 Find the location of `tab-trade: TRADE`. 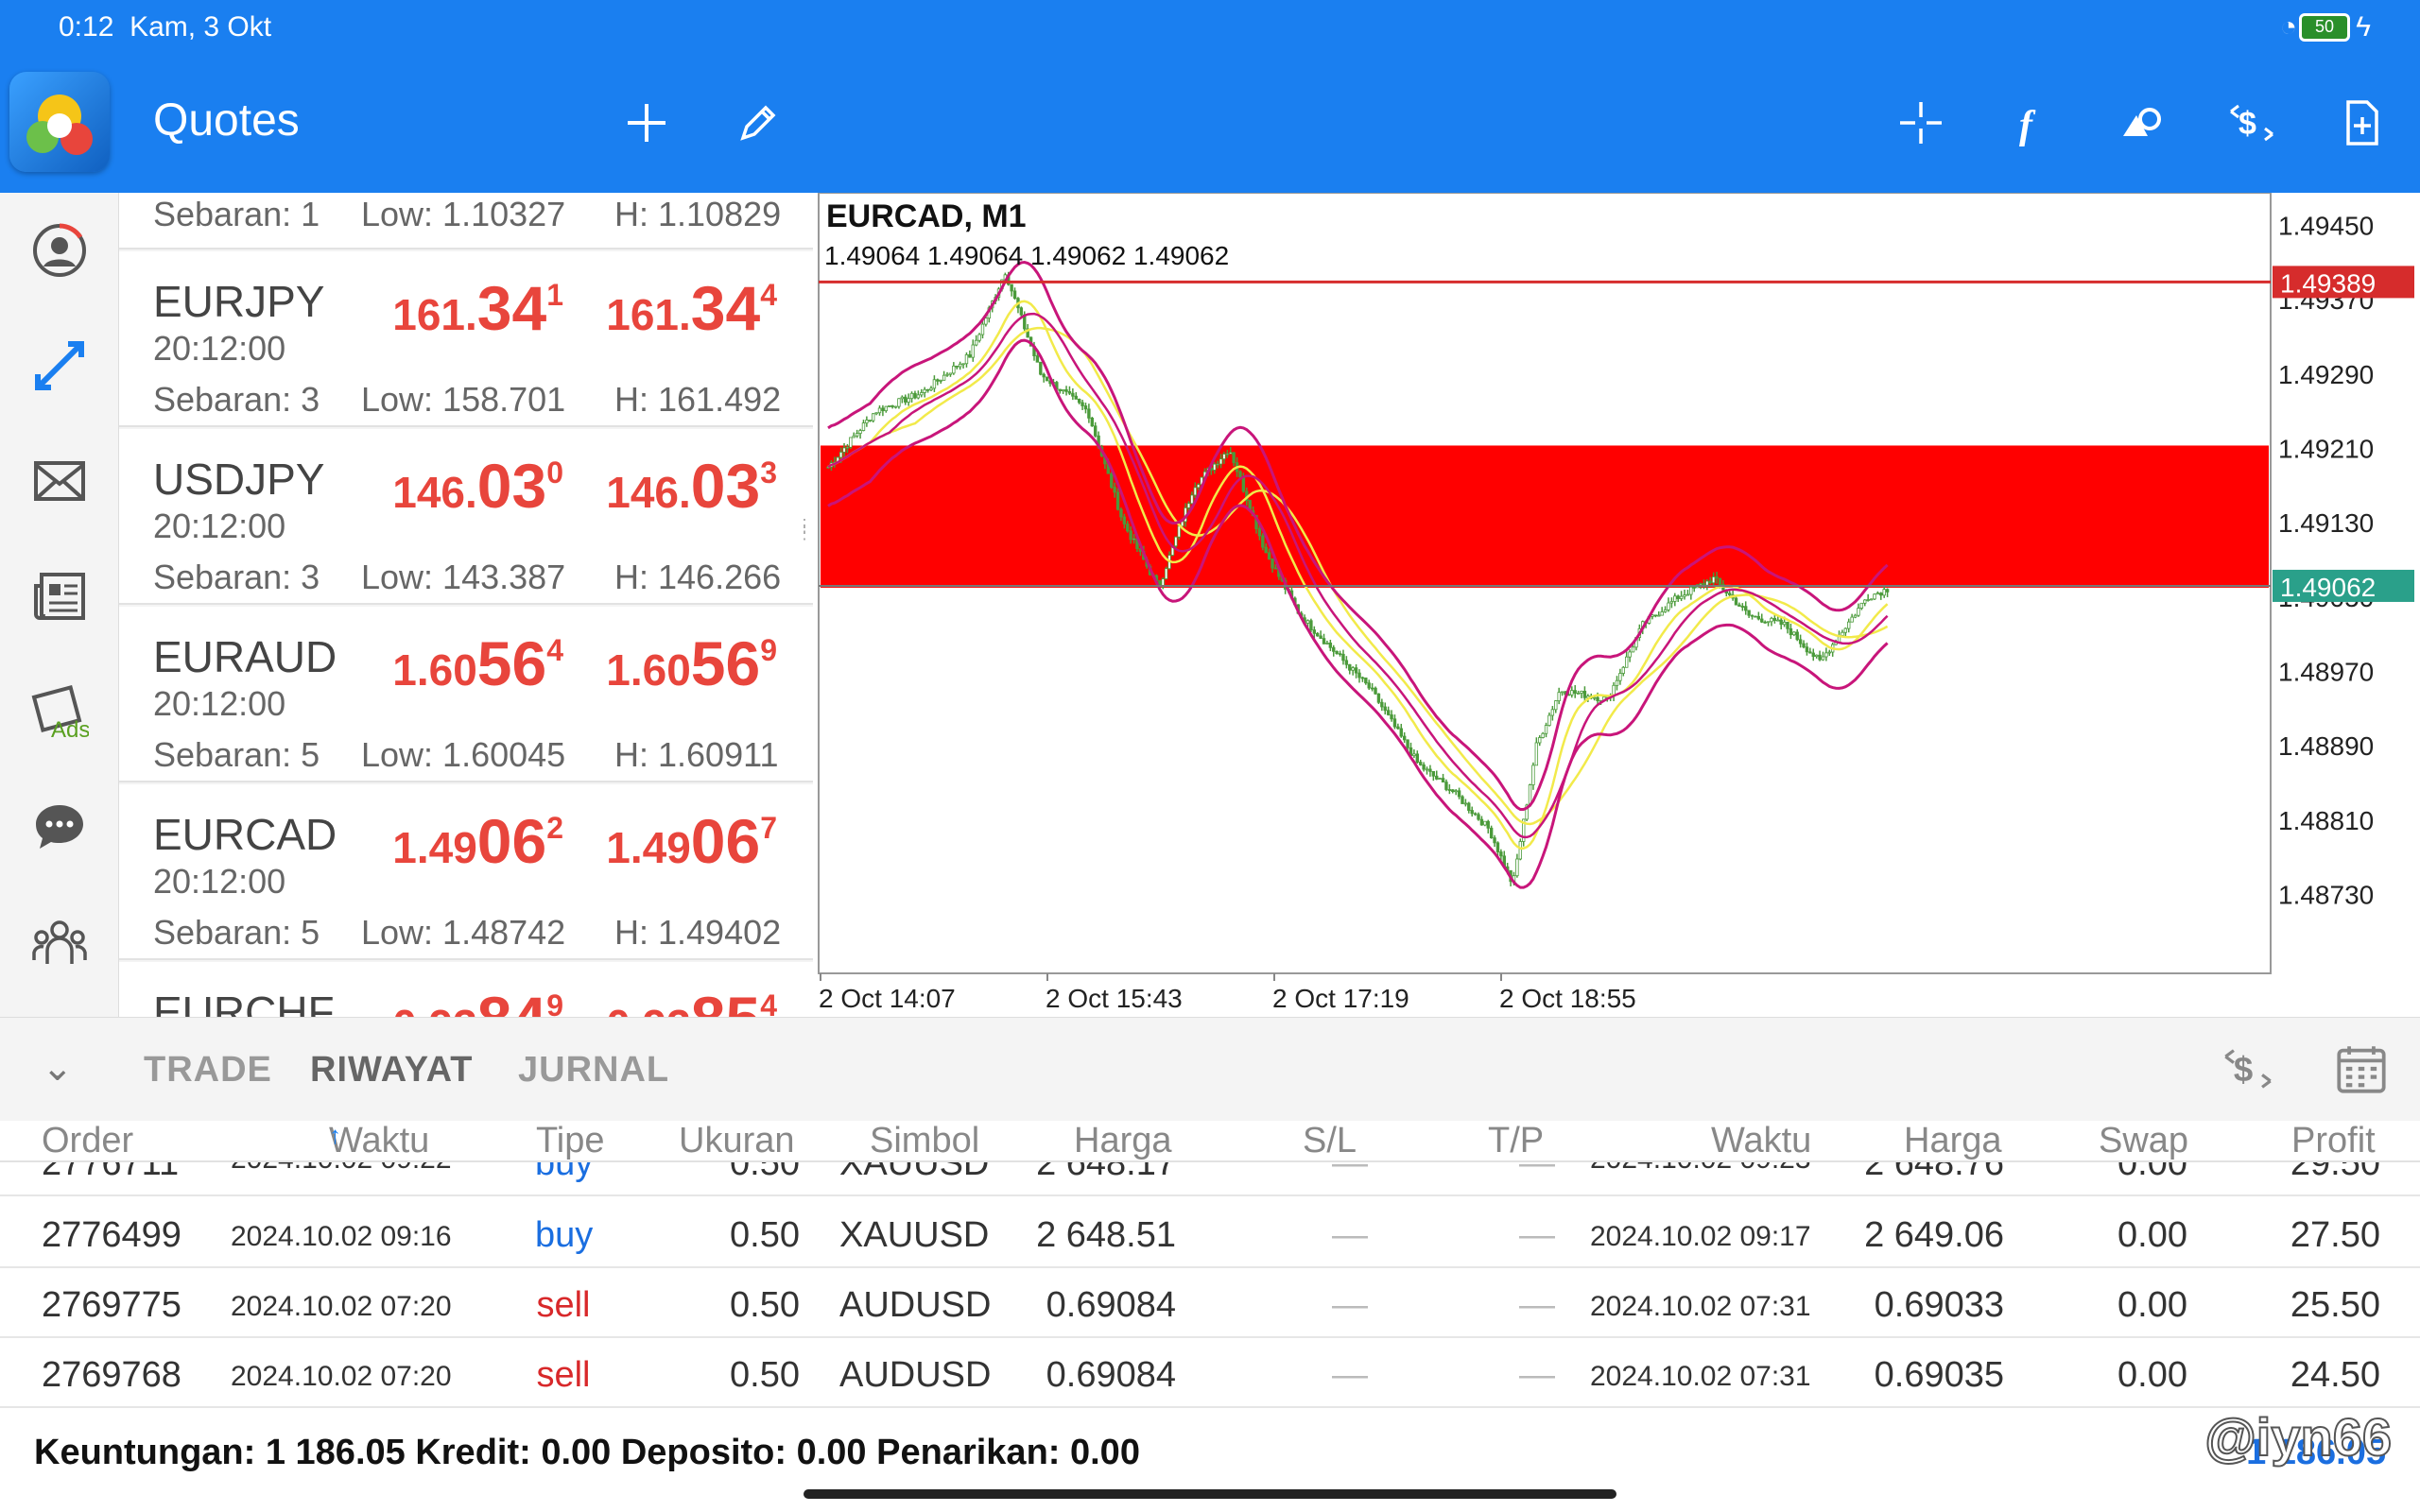

tab-trade: TRADE is located at coordinates (208, 1070).